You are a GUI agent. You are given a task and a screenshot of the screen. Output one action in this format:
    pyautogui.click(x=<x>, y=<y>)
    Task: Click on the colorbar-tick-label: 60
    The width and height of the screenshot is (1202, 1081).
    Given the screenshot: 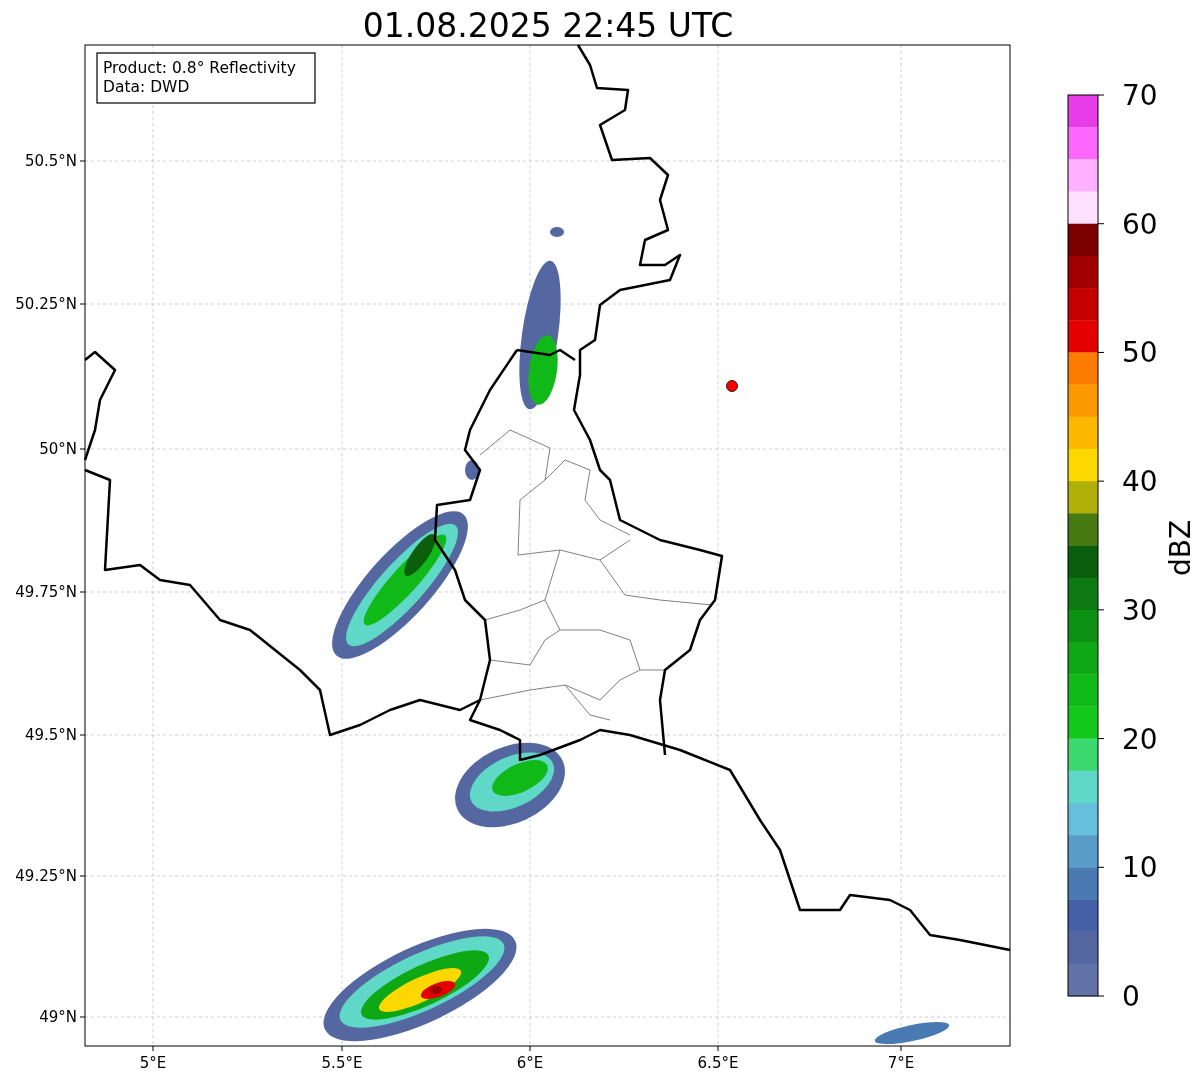 What is the action you would take?
    pyautogui.click(x=1140, y=224)
    